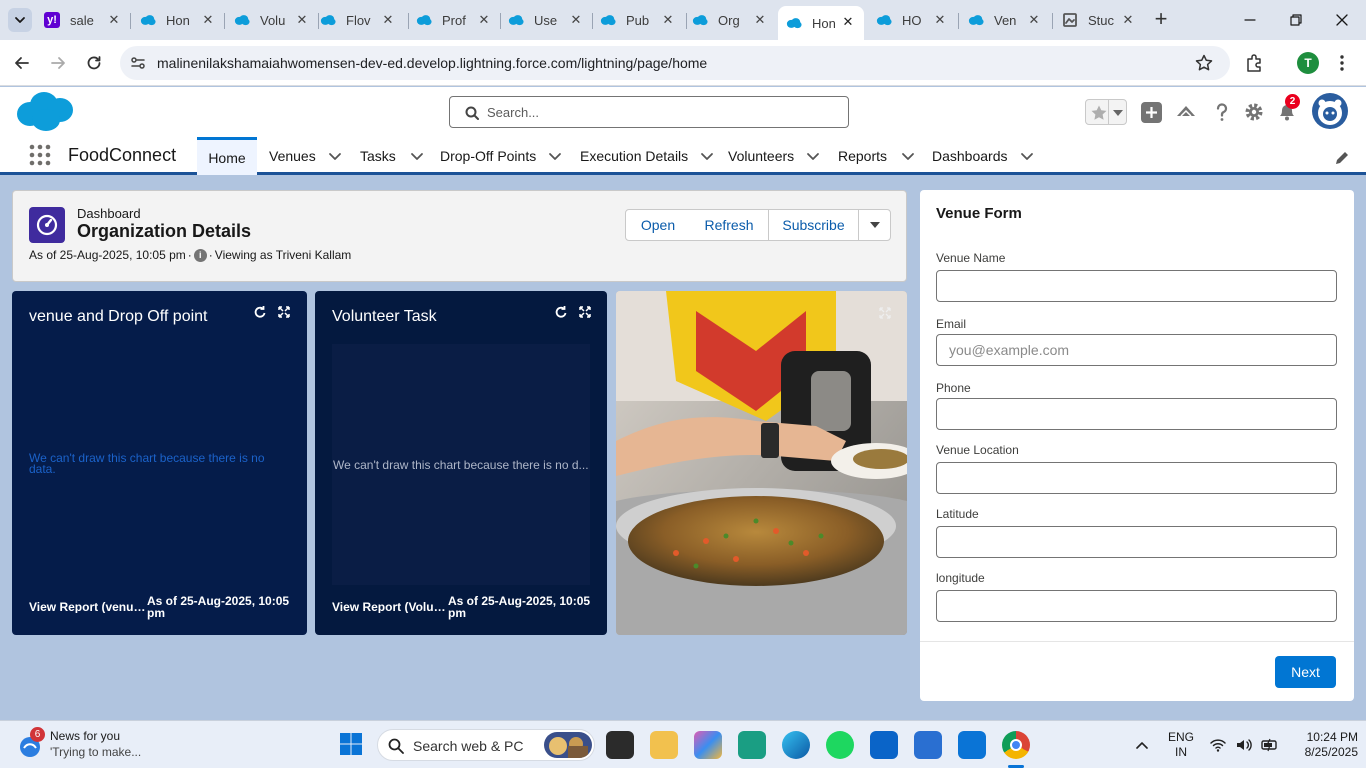 The height and width of the screenshot is (768, 1366). Describe the element at coordinates (1136, 414) in the screenshot. I see `phone-input` at that location.